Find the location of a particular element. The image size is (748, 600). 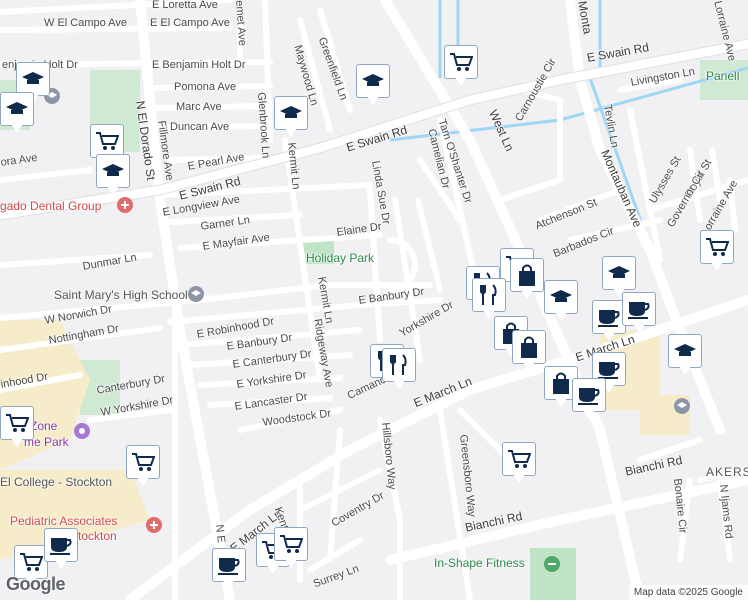

place-label-panell: Panell is located at coordinates (722, 76).